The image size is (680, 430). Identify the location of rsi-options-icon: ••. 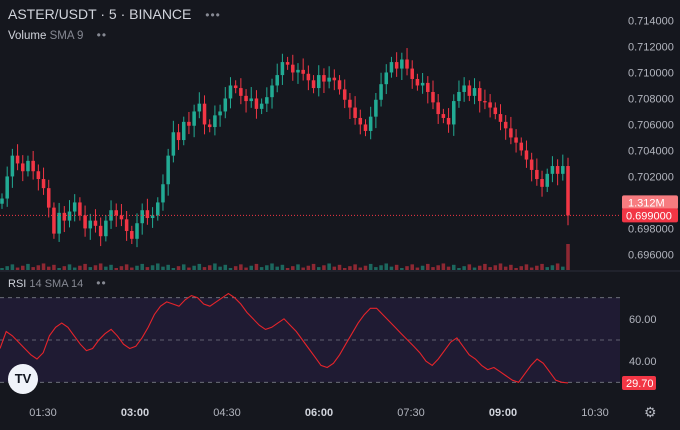
(101, 283).